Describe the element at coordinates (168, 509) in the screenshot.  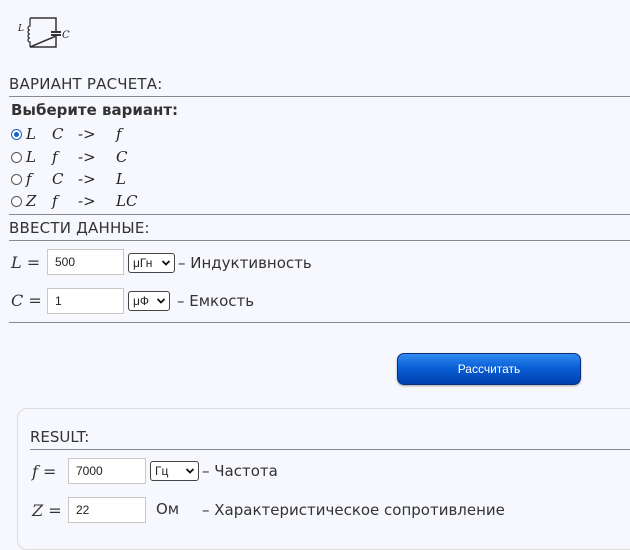
I see `impedance-unit: Ом` at that location.